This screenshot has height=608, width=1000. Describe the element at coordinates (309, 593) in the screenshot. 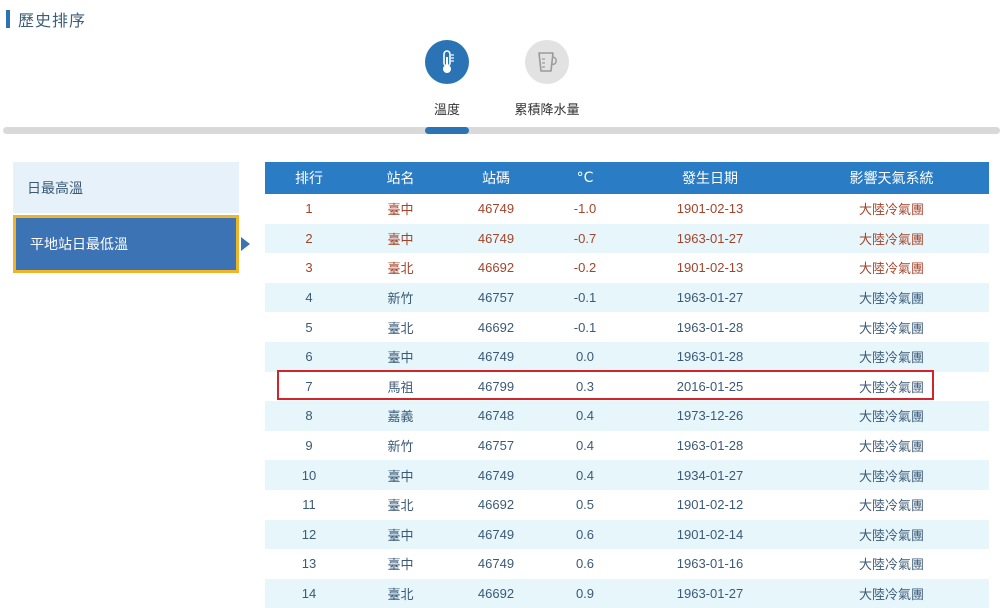

I see `cell-rank: 14` at that location.